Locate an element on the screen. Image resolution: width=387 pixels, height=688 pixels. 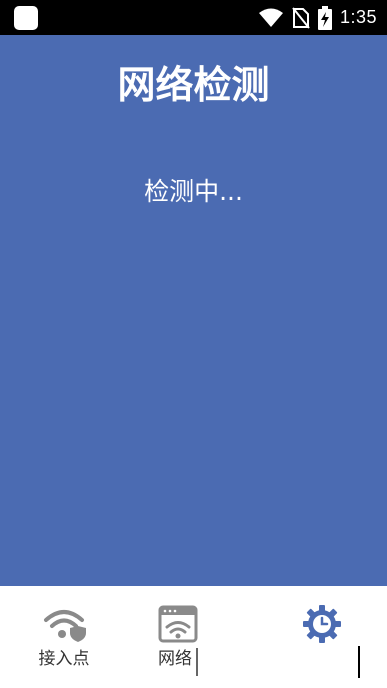
page-title: 网络检测 is located at coordinates (193, 85).